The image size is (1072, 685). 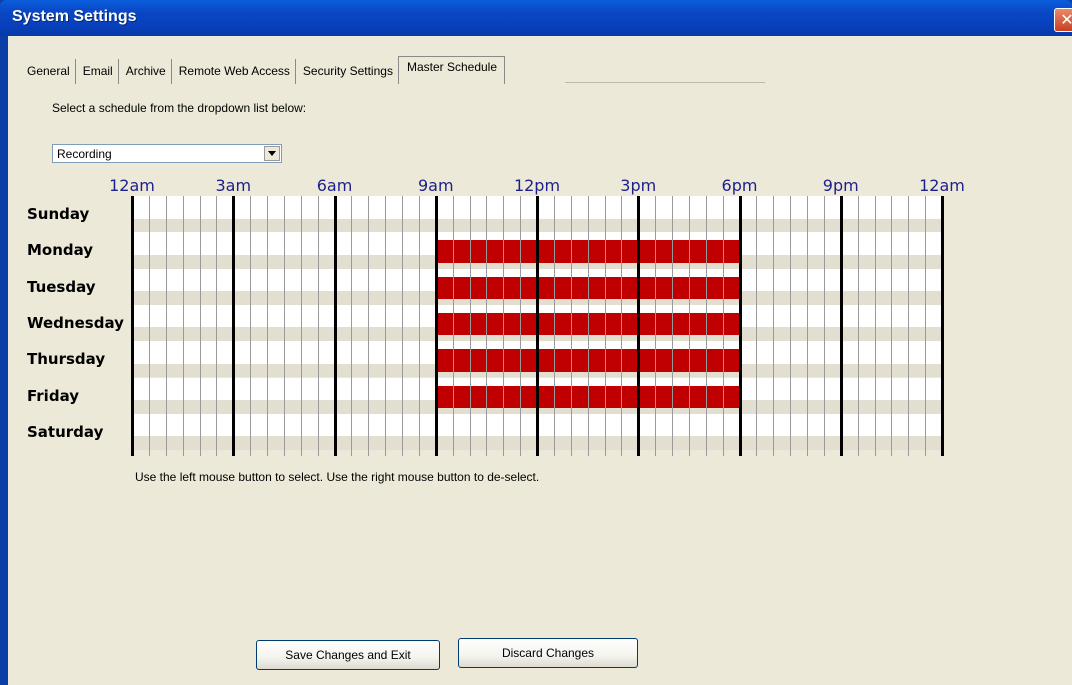 I want to click on schedule-dropdown: Recording, so click(x=167, y=153).